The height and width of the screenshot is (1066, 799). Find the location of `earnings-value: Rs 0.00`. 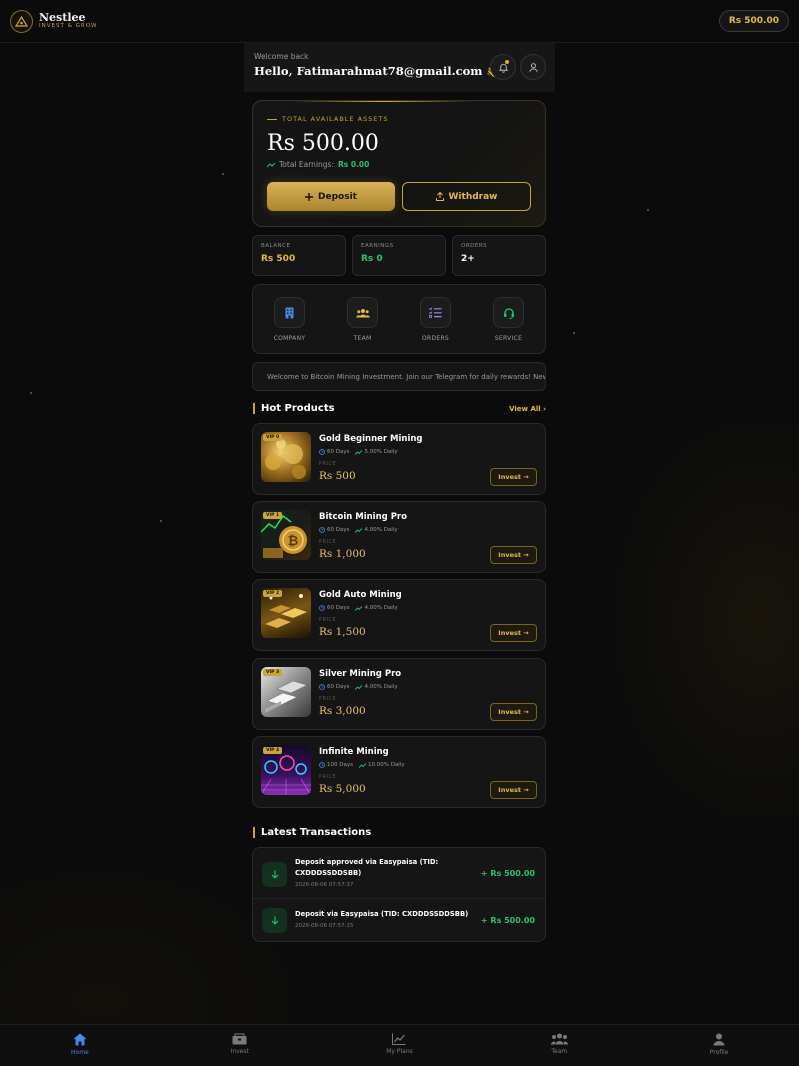

earnings-value: Rs 0.00 is located at coordinates (353, 164).